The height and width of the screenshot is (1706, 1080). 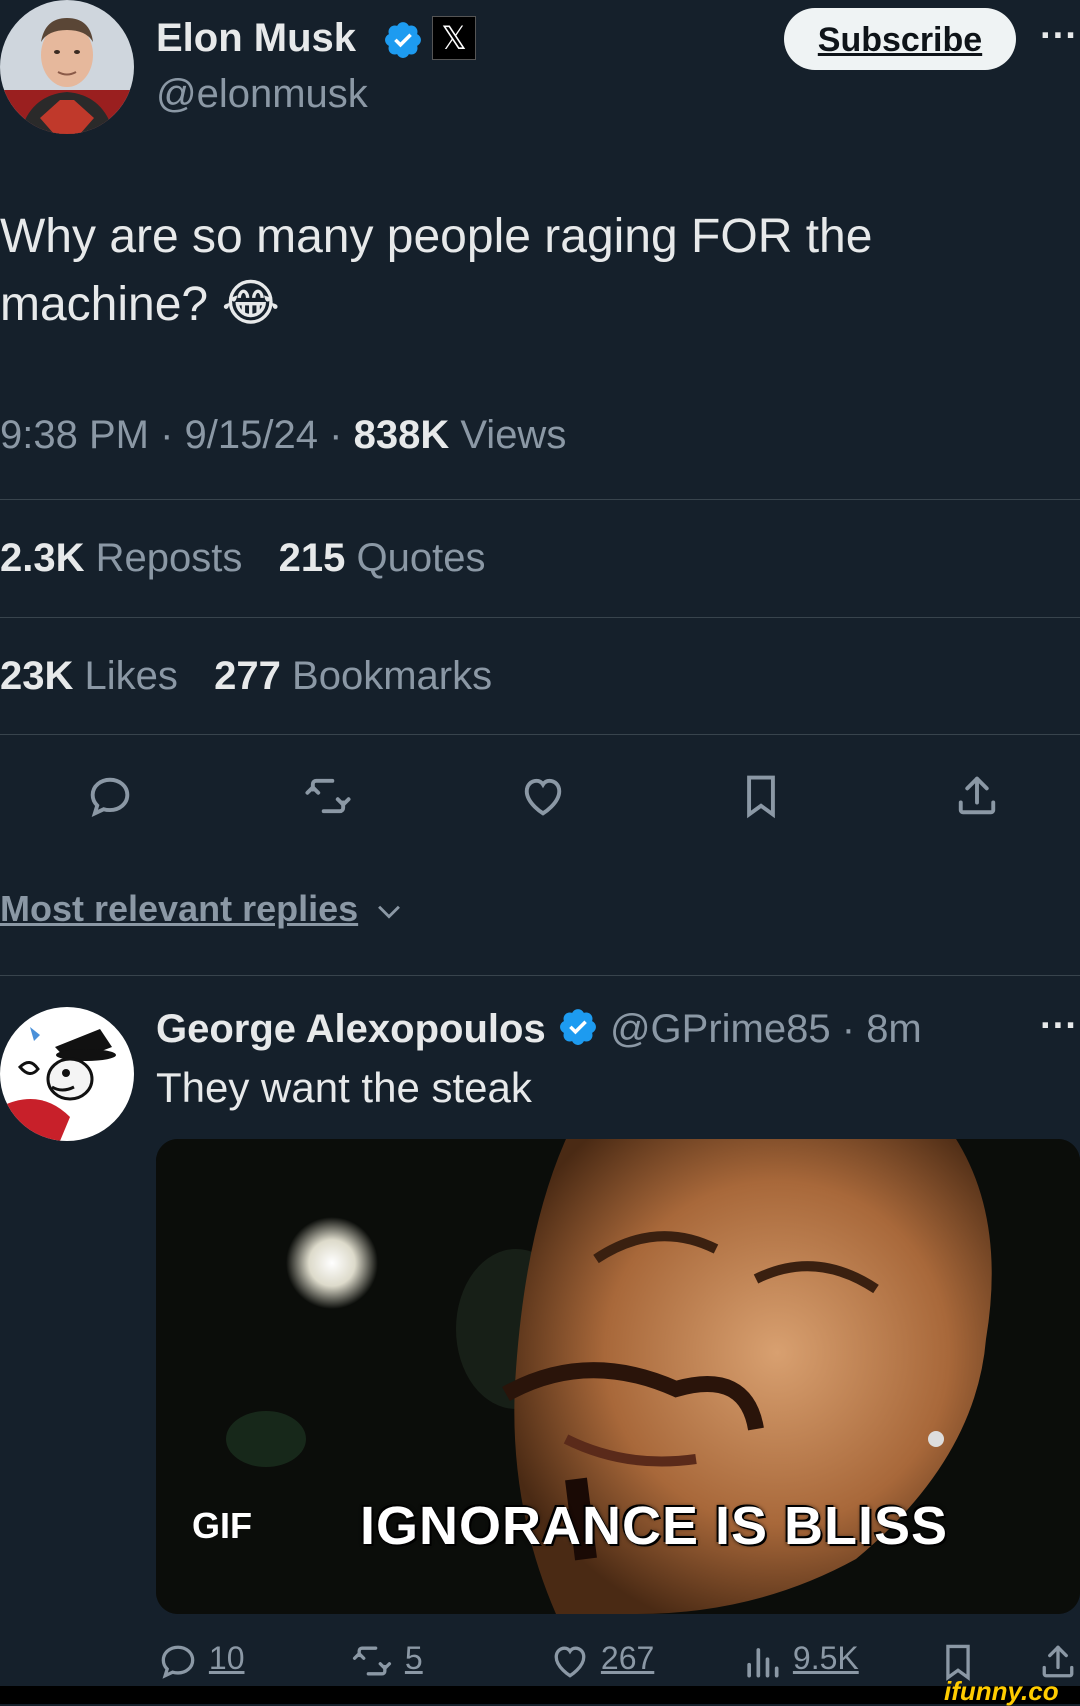 I want to click on reply-text: They want the steak, so click(x=344, y=1087).